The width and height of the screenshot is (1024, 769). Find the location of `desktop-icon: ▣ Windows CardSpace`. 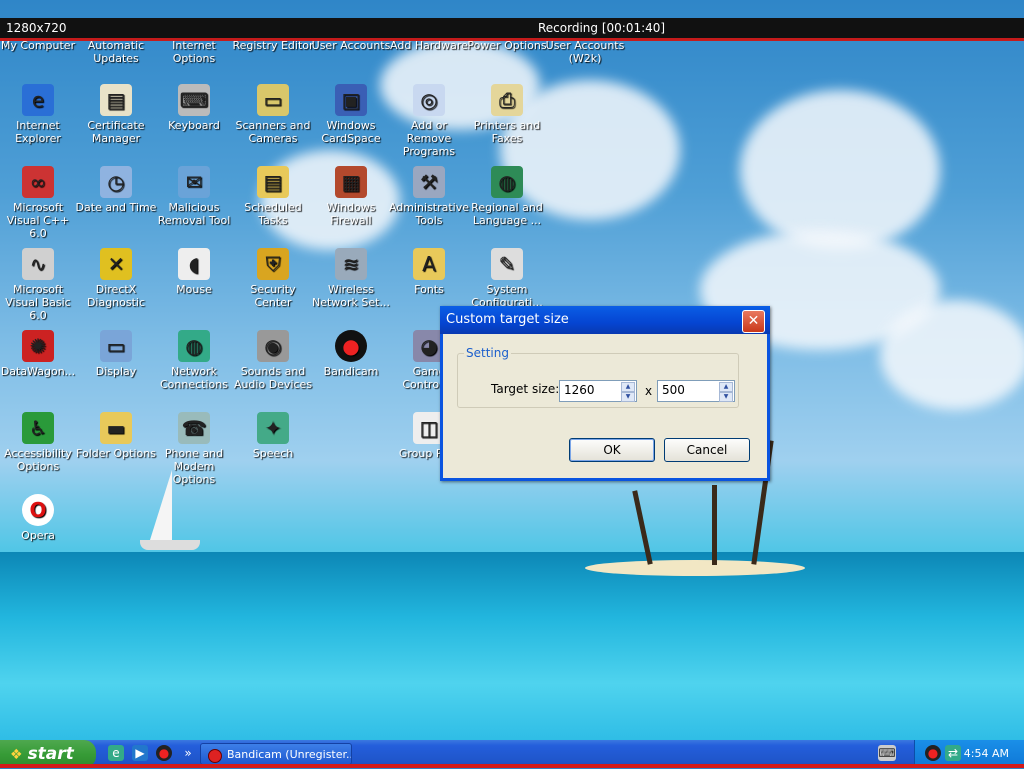

desktop-icon: ▣ Windows CardSpace is located at coordinates (351, 114).